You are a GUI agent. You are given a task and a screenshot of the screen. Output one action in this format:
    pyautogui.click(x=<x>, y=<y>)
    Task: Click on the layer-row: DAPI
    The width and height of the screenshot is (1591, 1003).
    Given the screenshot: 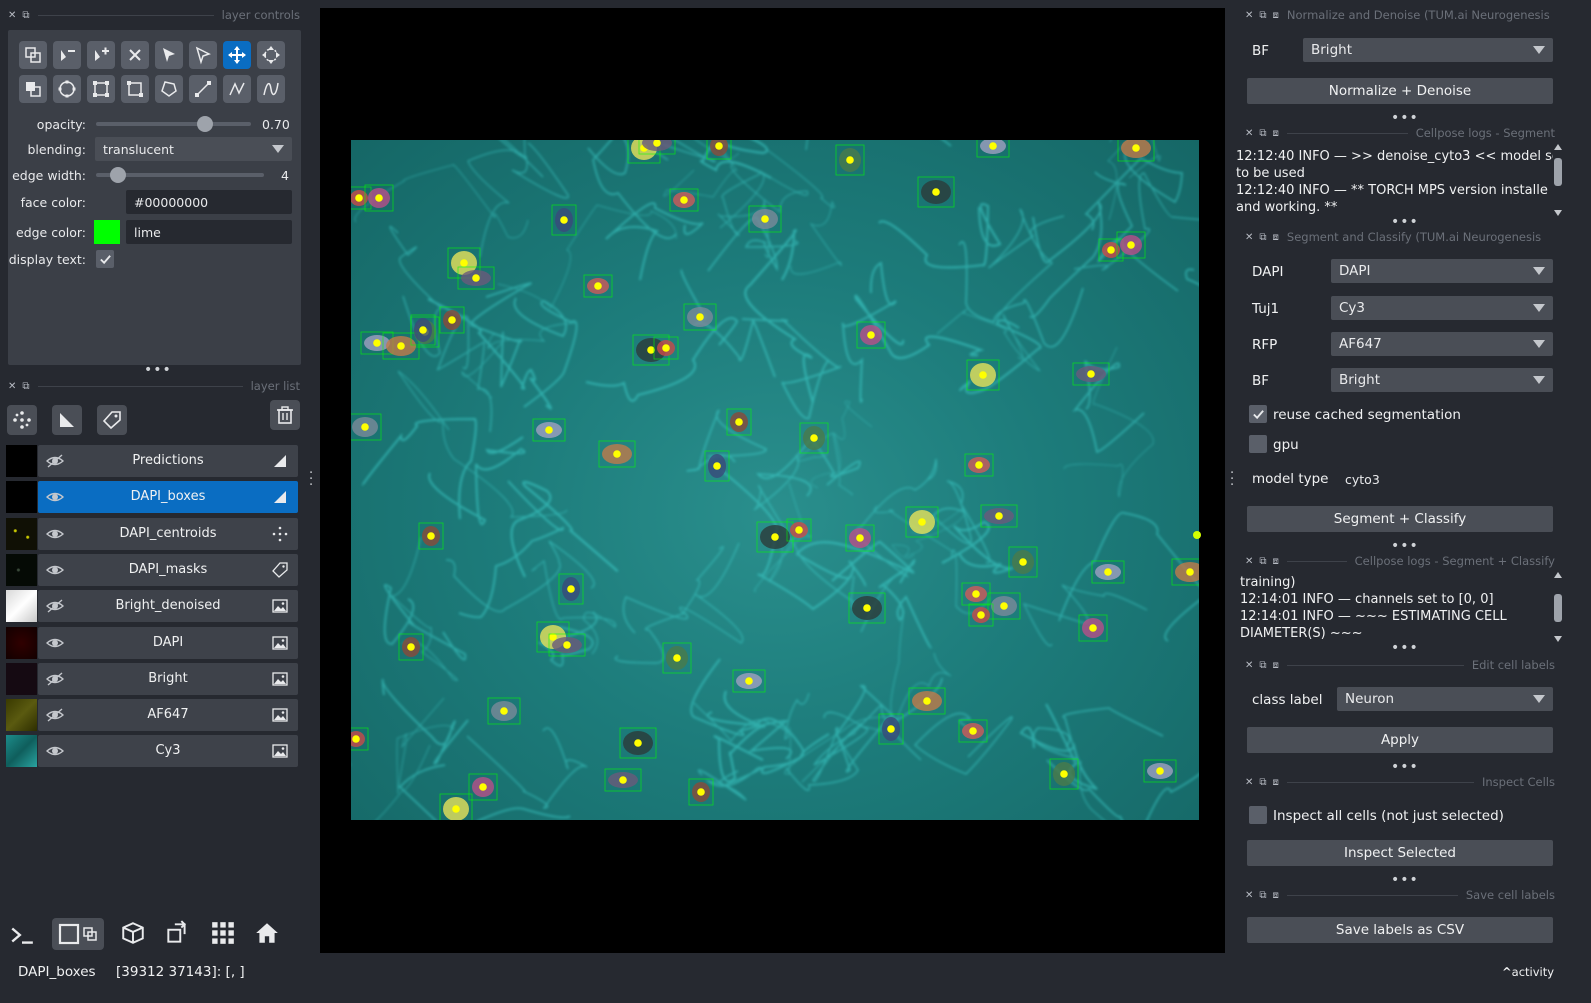 What is the action you would take?
    pyautogui.click(x=152, y=642)
    